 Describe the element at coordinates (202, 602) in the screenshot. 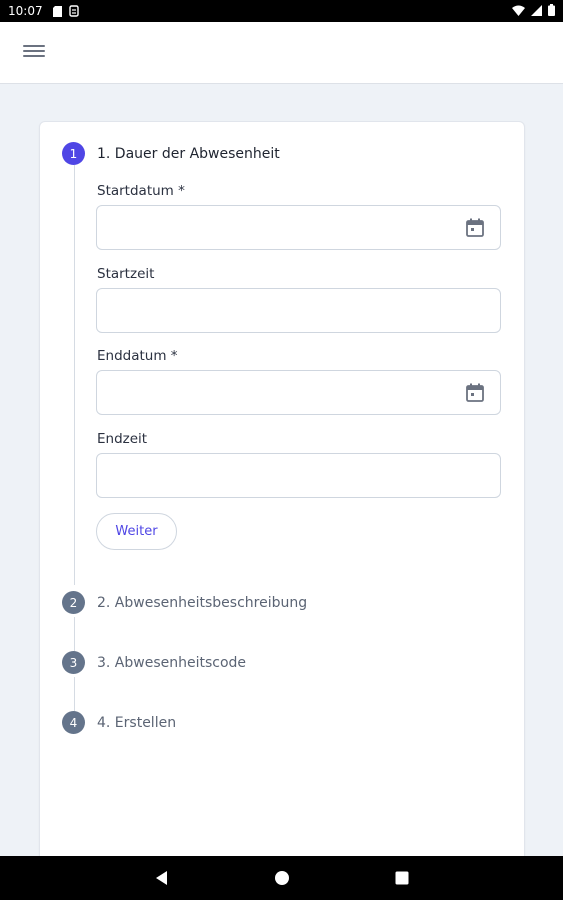

I see `step-2-title: 2. Abwesenheitsbeschreibung` at that location.